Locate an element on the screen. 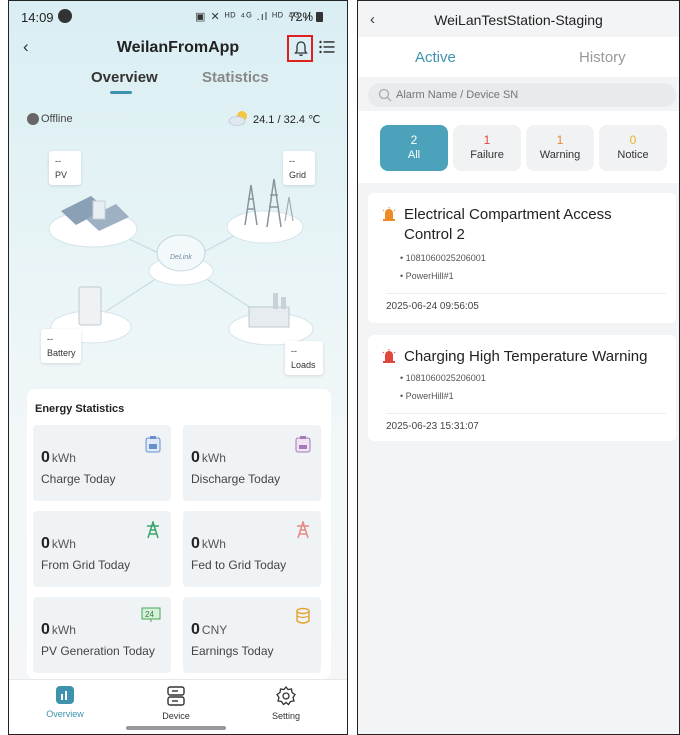 This screenshot has width=680, height=735. stat-tile-earnings: 0 CNY Earnings Today is located at coordinates (252, 635).